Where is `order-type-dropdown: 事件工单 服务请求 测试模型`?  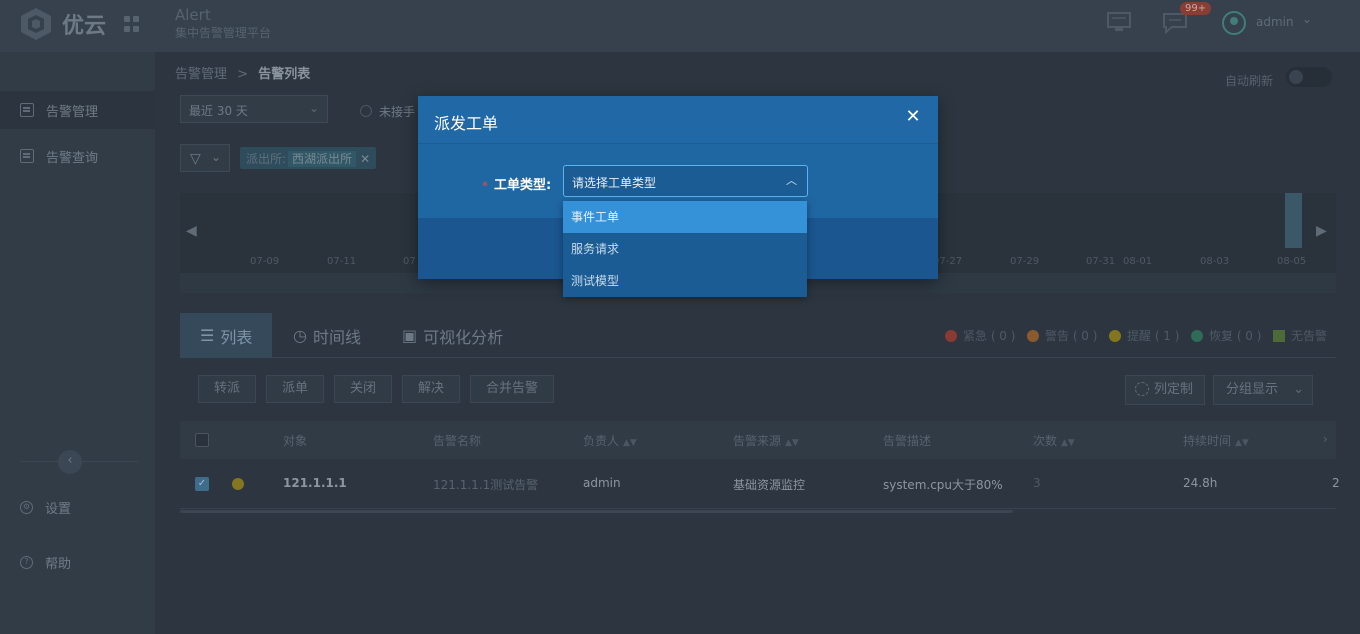 order-type-dropdown: 事件工单 服务请求 测试模型 is located at coordinates (685, 249).